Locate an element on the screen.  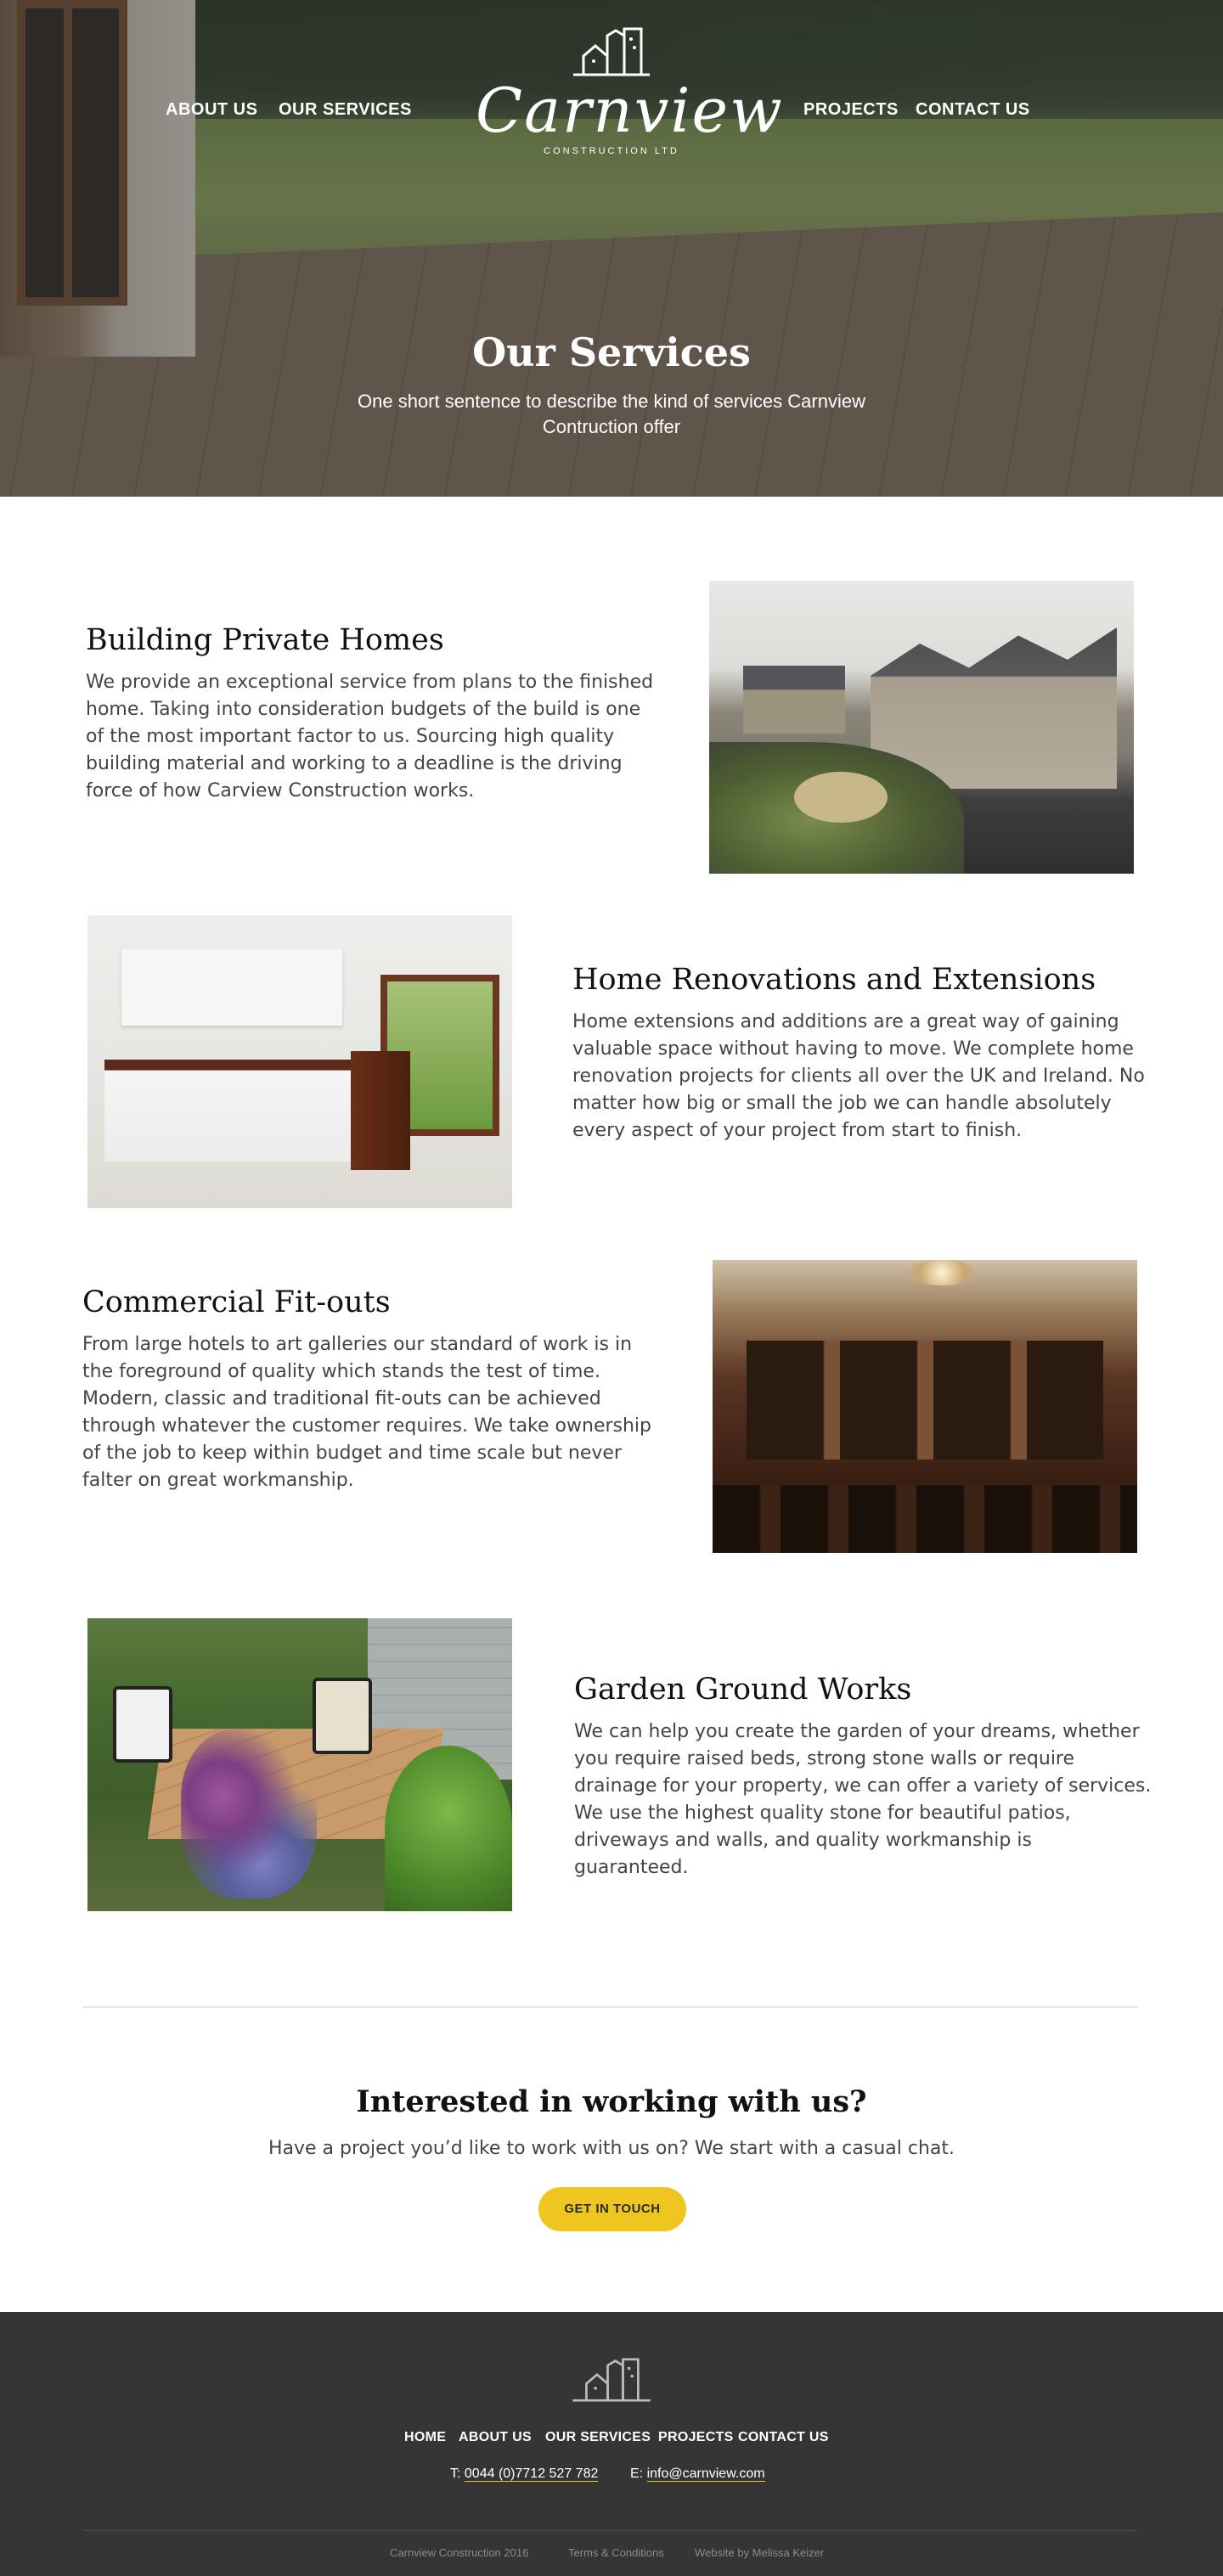
phone-link: 0044 (0)7712 527 782 is located at coordinates (531, 2474).